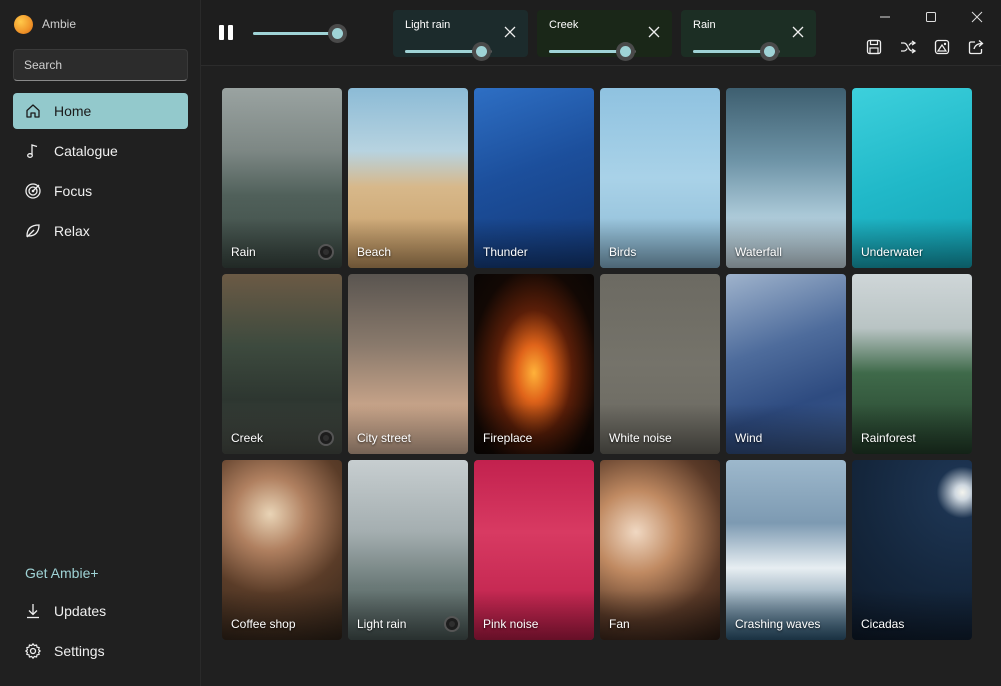 The width and height of the screenshot is (1001, 686). Describe the element at coordinates (243, 252) in the screenshot. I see `sound-tile-label: Rain` at that location.